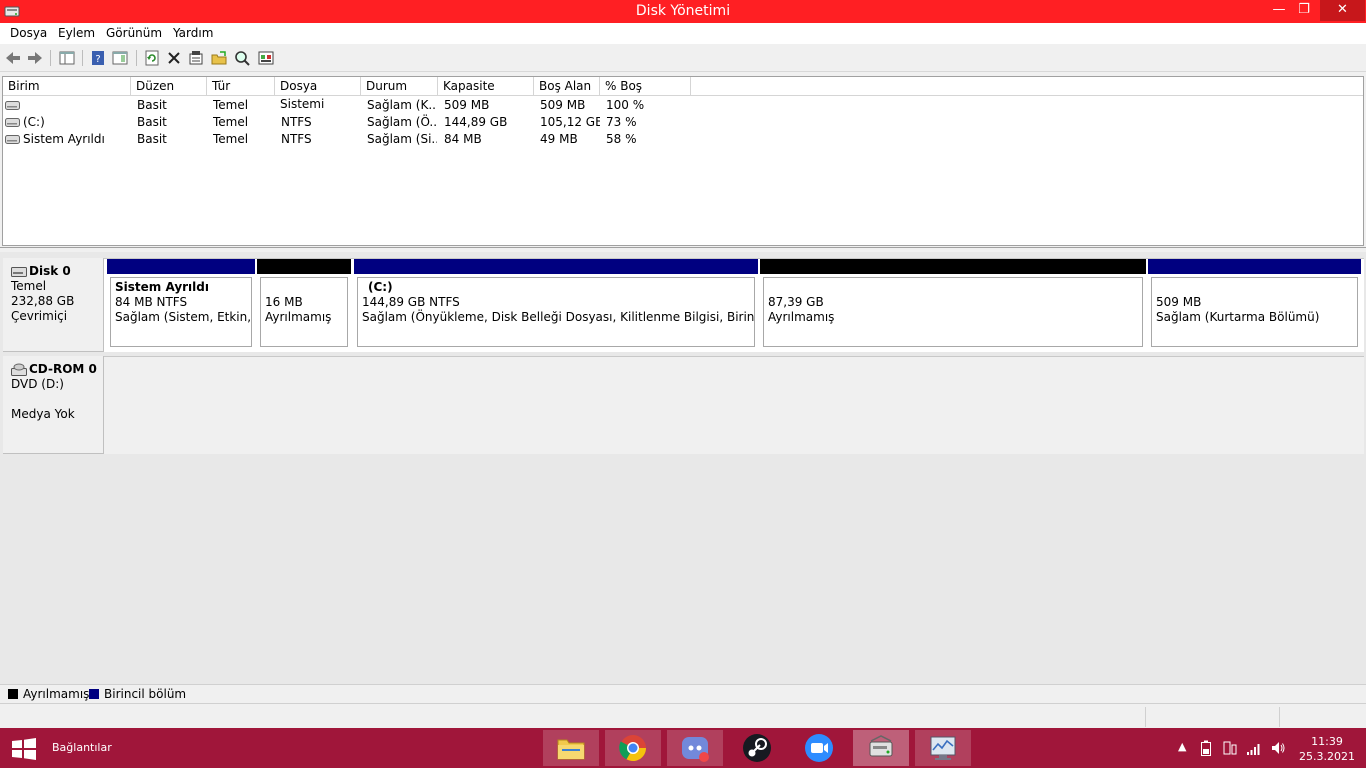 The image size is (1366, 768). I want to click on partition-info: 16 MB Ayrılmamış, so click(304, 312).